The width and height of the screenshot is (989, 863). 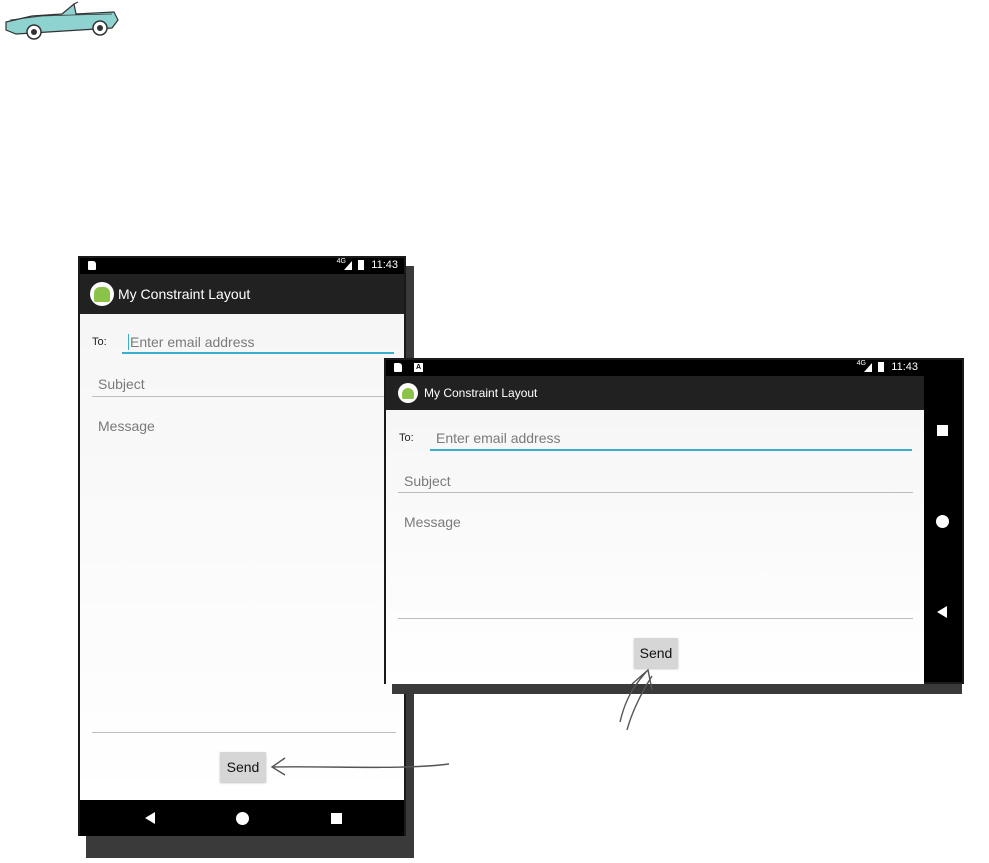 I want to click on navigation-bar, so click(x=242, y=818).